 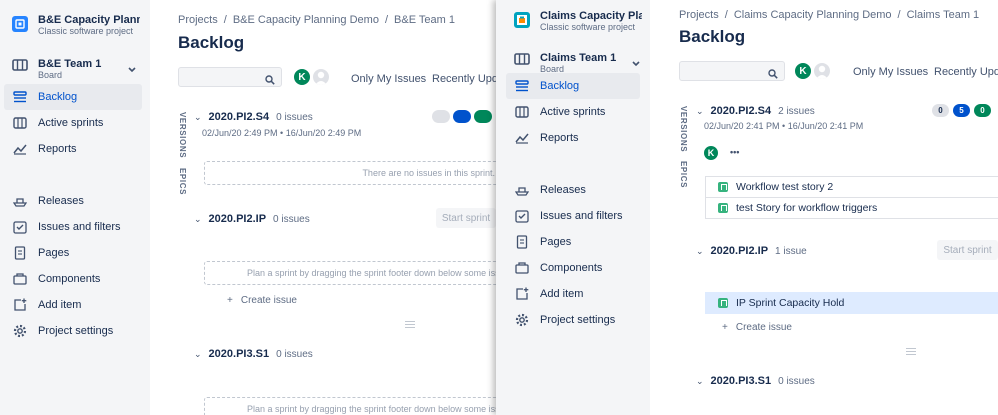 I want to click on nav-add-item-label: Add item, so click(x=562, y=294).